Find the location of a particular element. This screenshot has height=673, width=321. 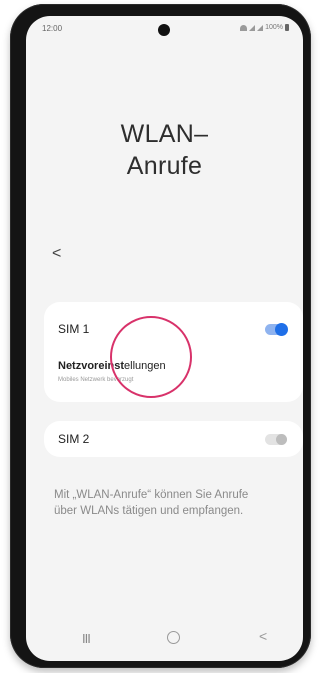

sim2-card: SIM 2 is located at coordinates (173, 439).